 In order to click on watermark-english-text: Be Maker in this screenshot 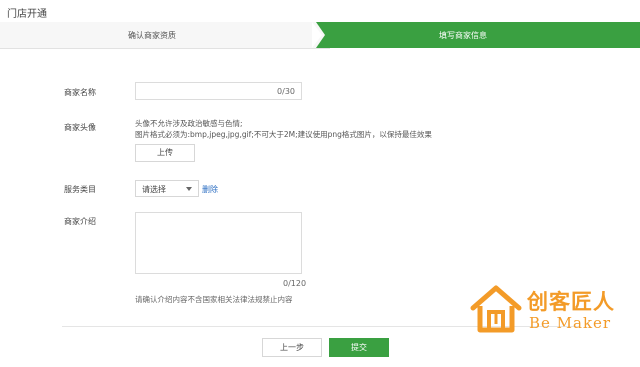, I will do `click(570, 323)`.